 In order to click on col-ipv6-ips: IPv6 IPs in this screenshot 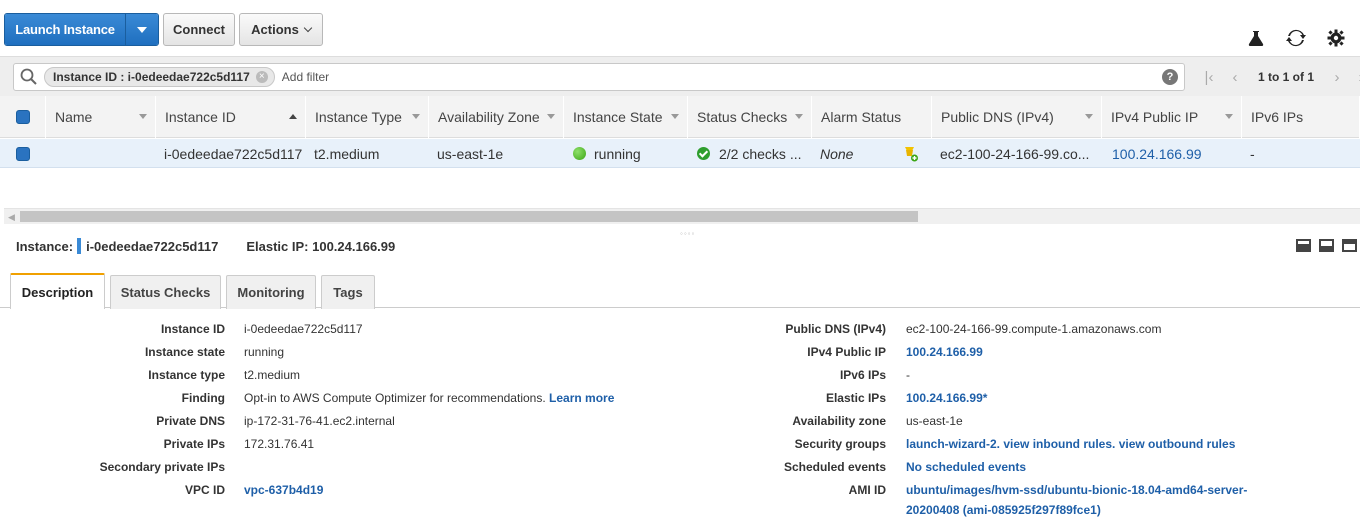, I will do `click(1301, 117)`.